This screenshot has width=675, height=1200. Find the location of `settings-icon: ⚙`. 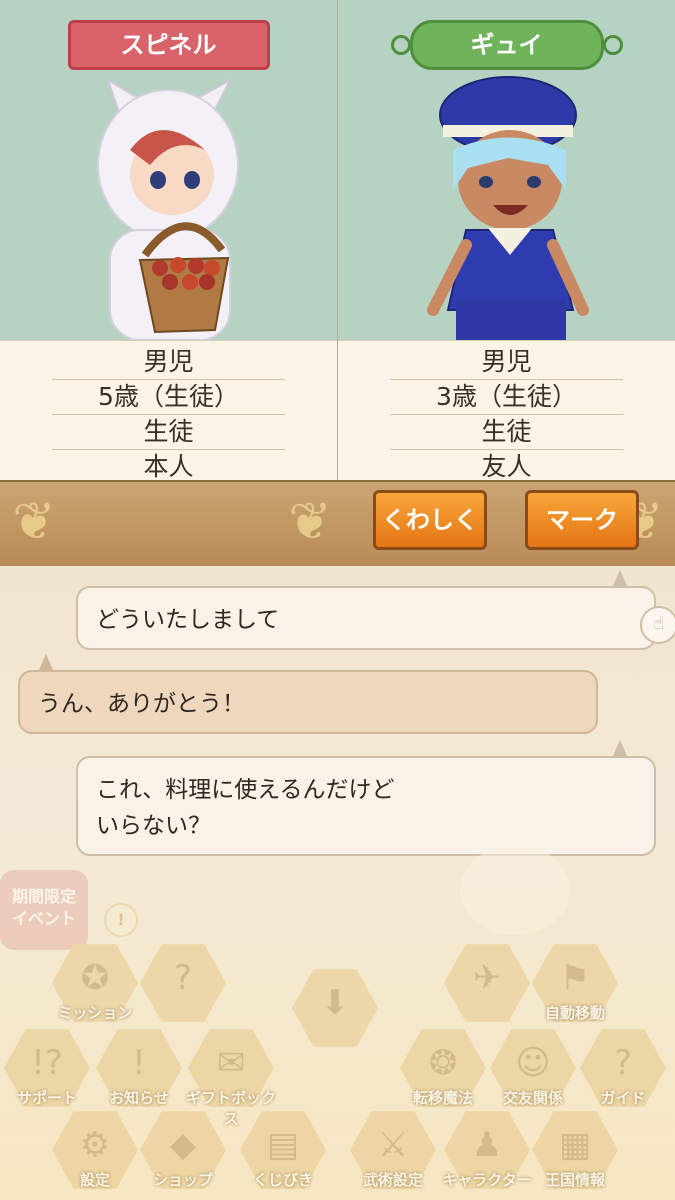

settings-icon: ⚙ is located at coordinates (95, 1145).